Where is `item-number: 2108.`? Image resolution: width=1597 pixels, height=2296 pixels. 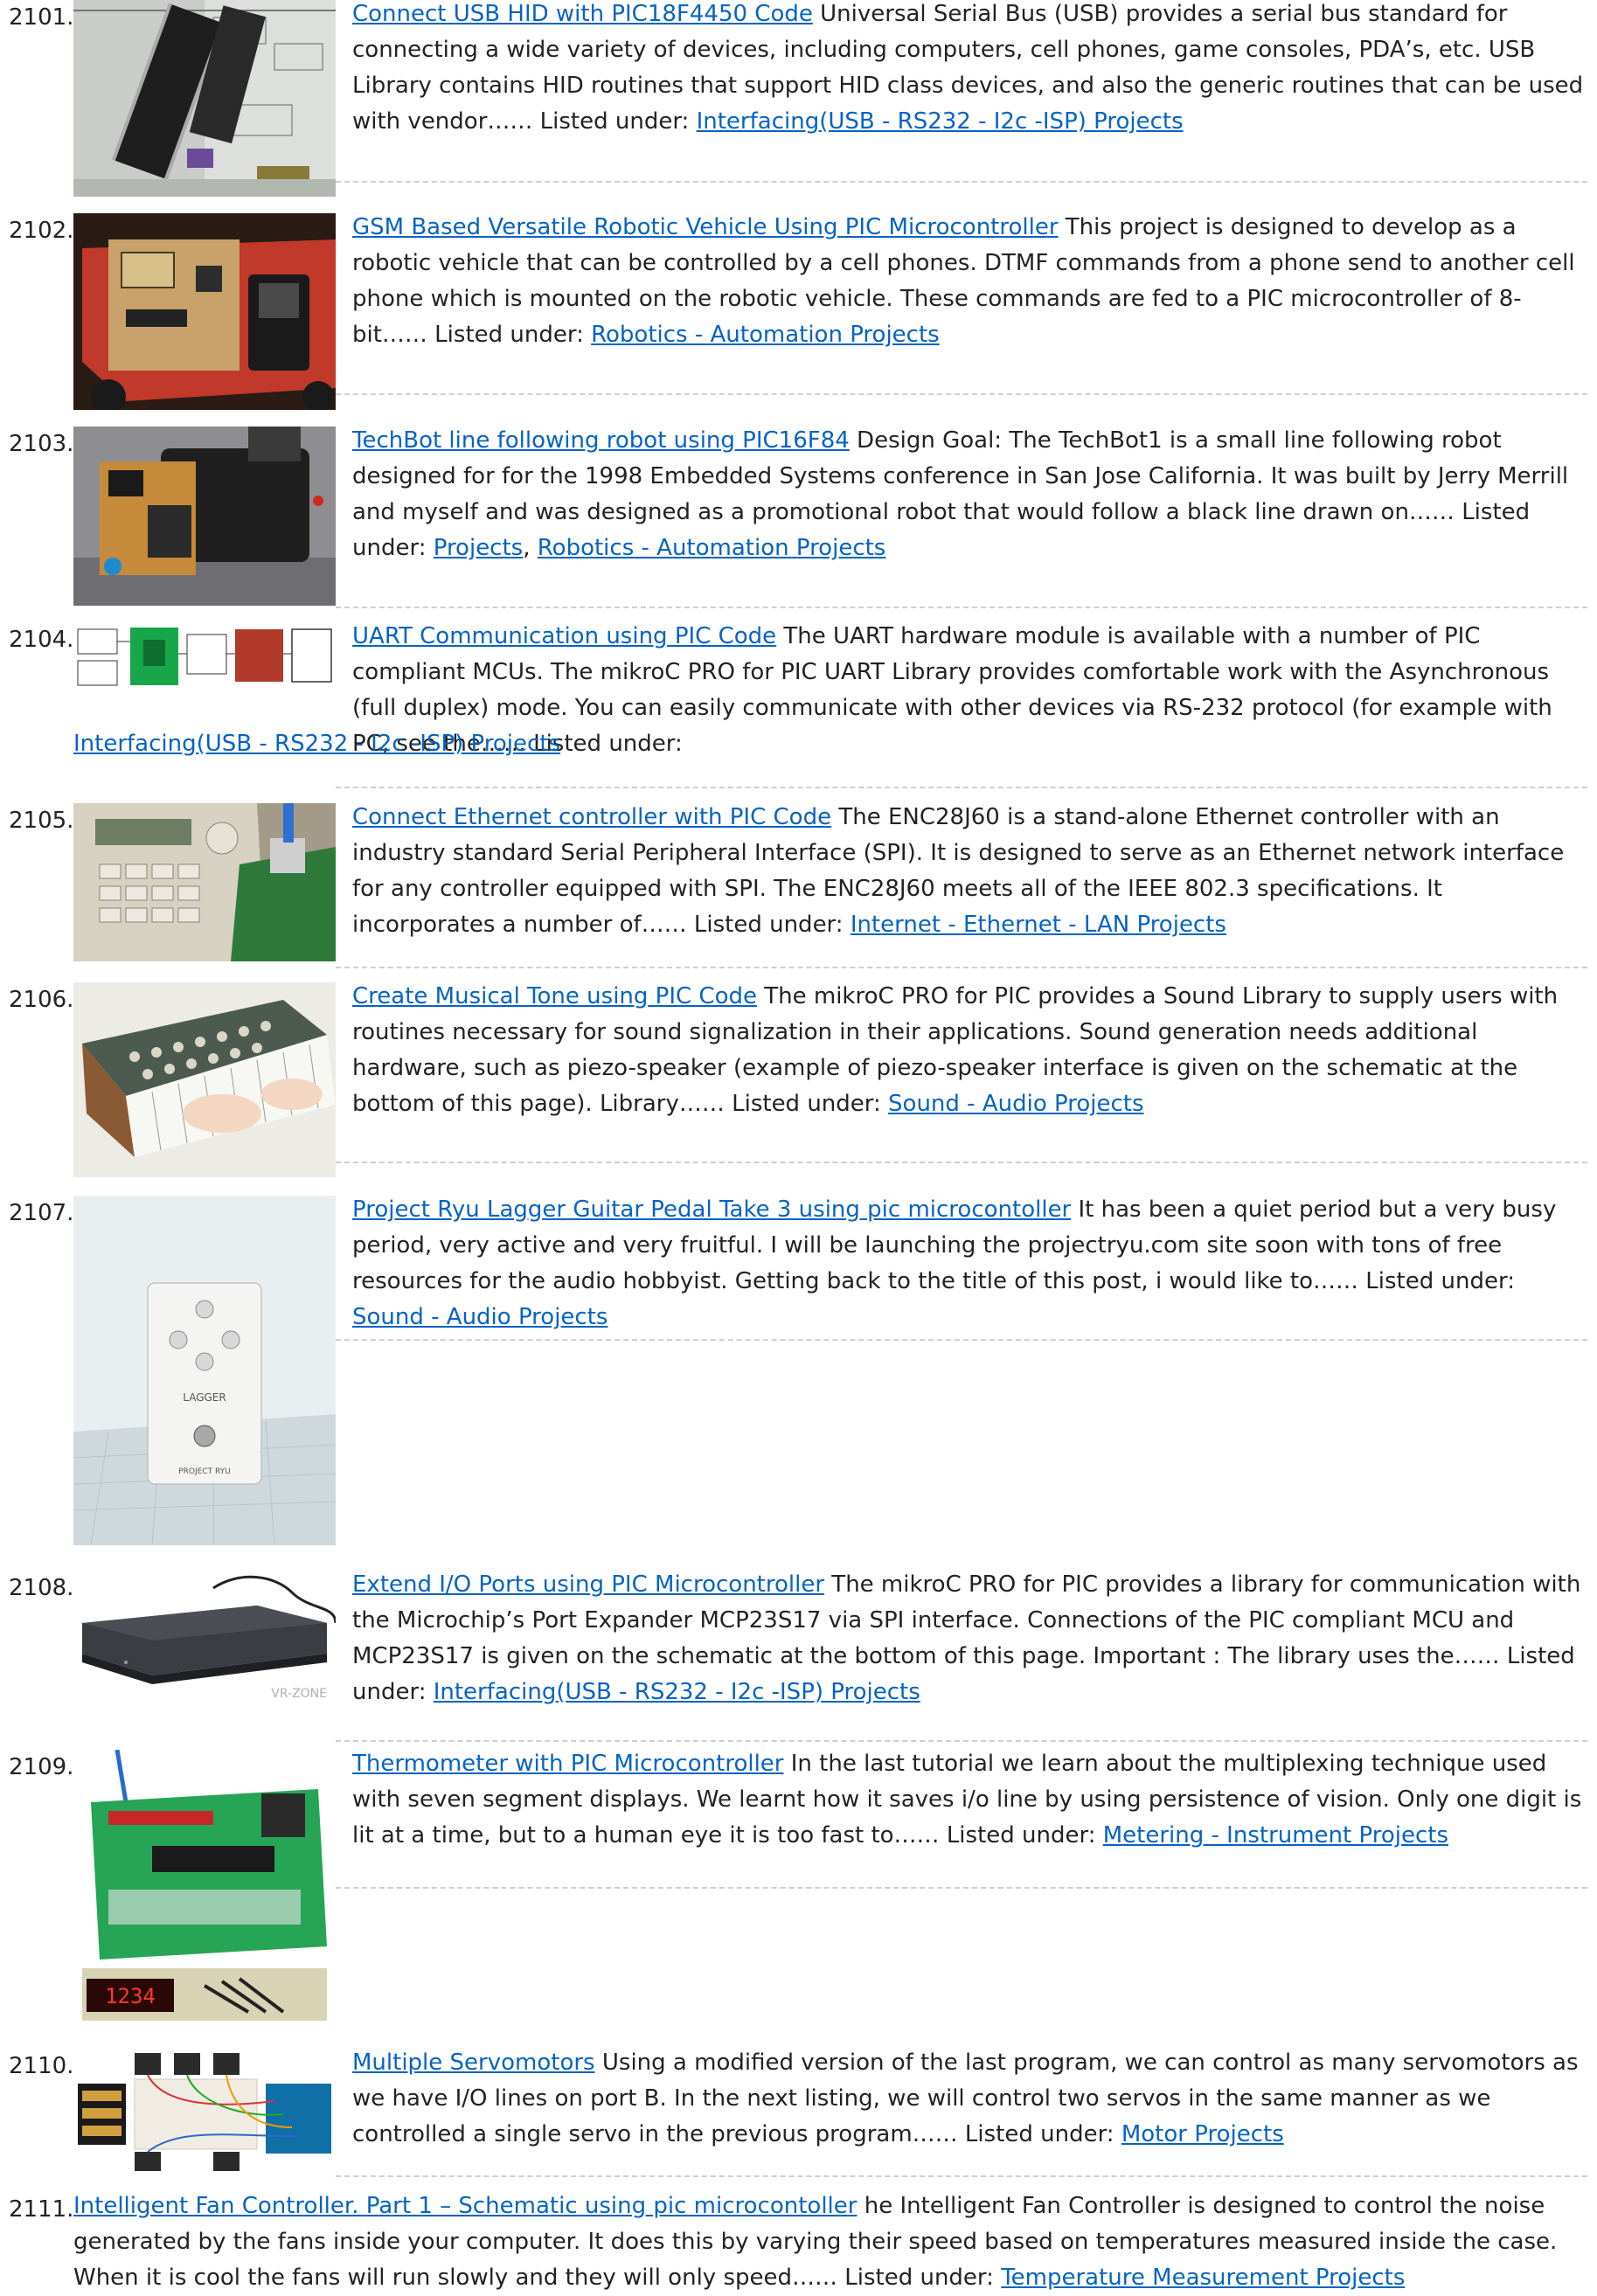
item-number: 2108. is located at coordinates (41, 1588).